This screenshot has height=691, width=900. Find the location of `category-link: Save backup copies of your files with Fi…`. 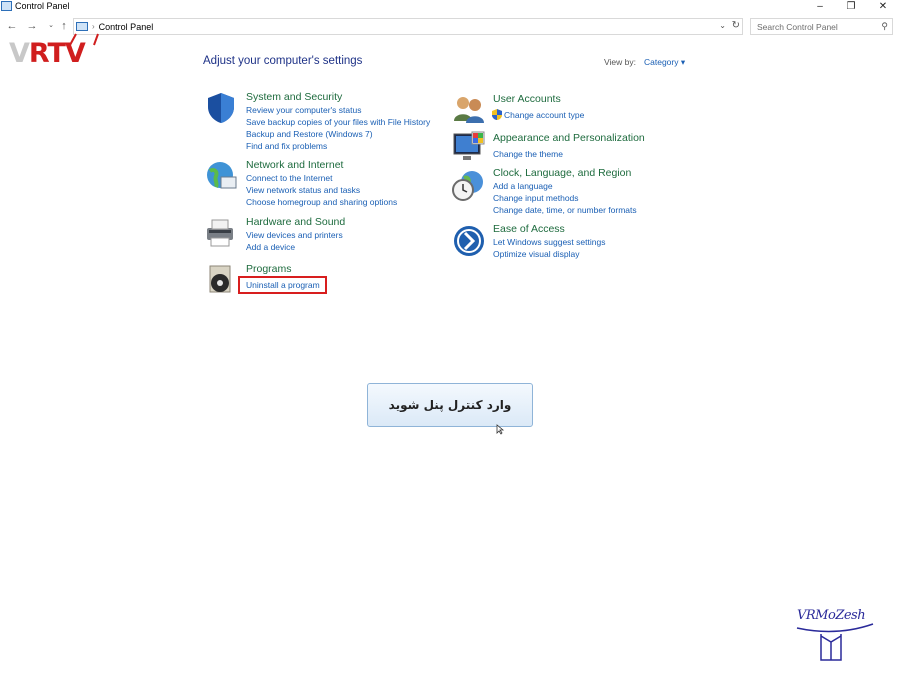

category-link: Save backup copies of your files with Fi… is located at coordinates (338, 122).